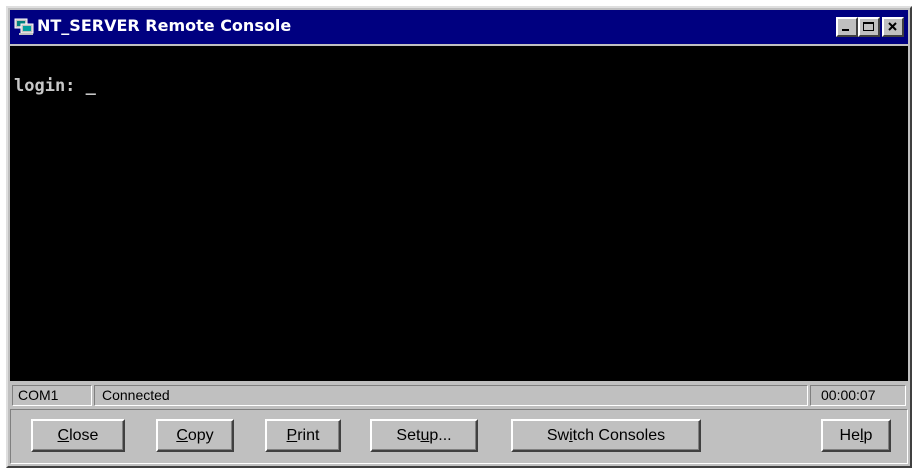  Describe the element at coordinates (408, 435) in the screenshot. I see `setup-button-label-start: Set` at that location.